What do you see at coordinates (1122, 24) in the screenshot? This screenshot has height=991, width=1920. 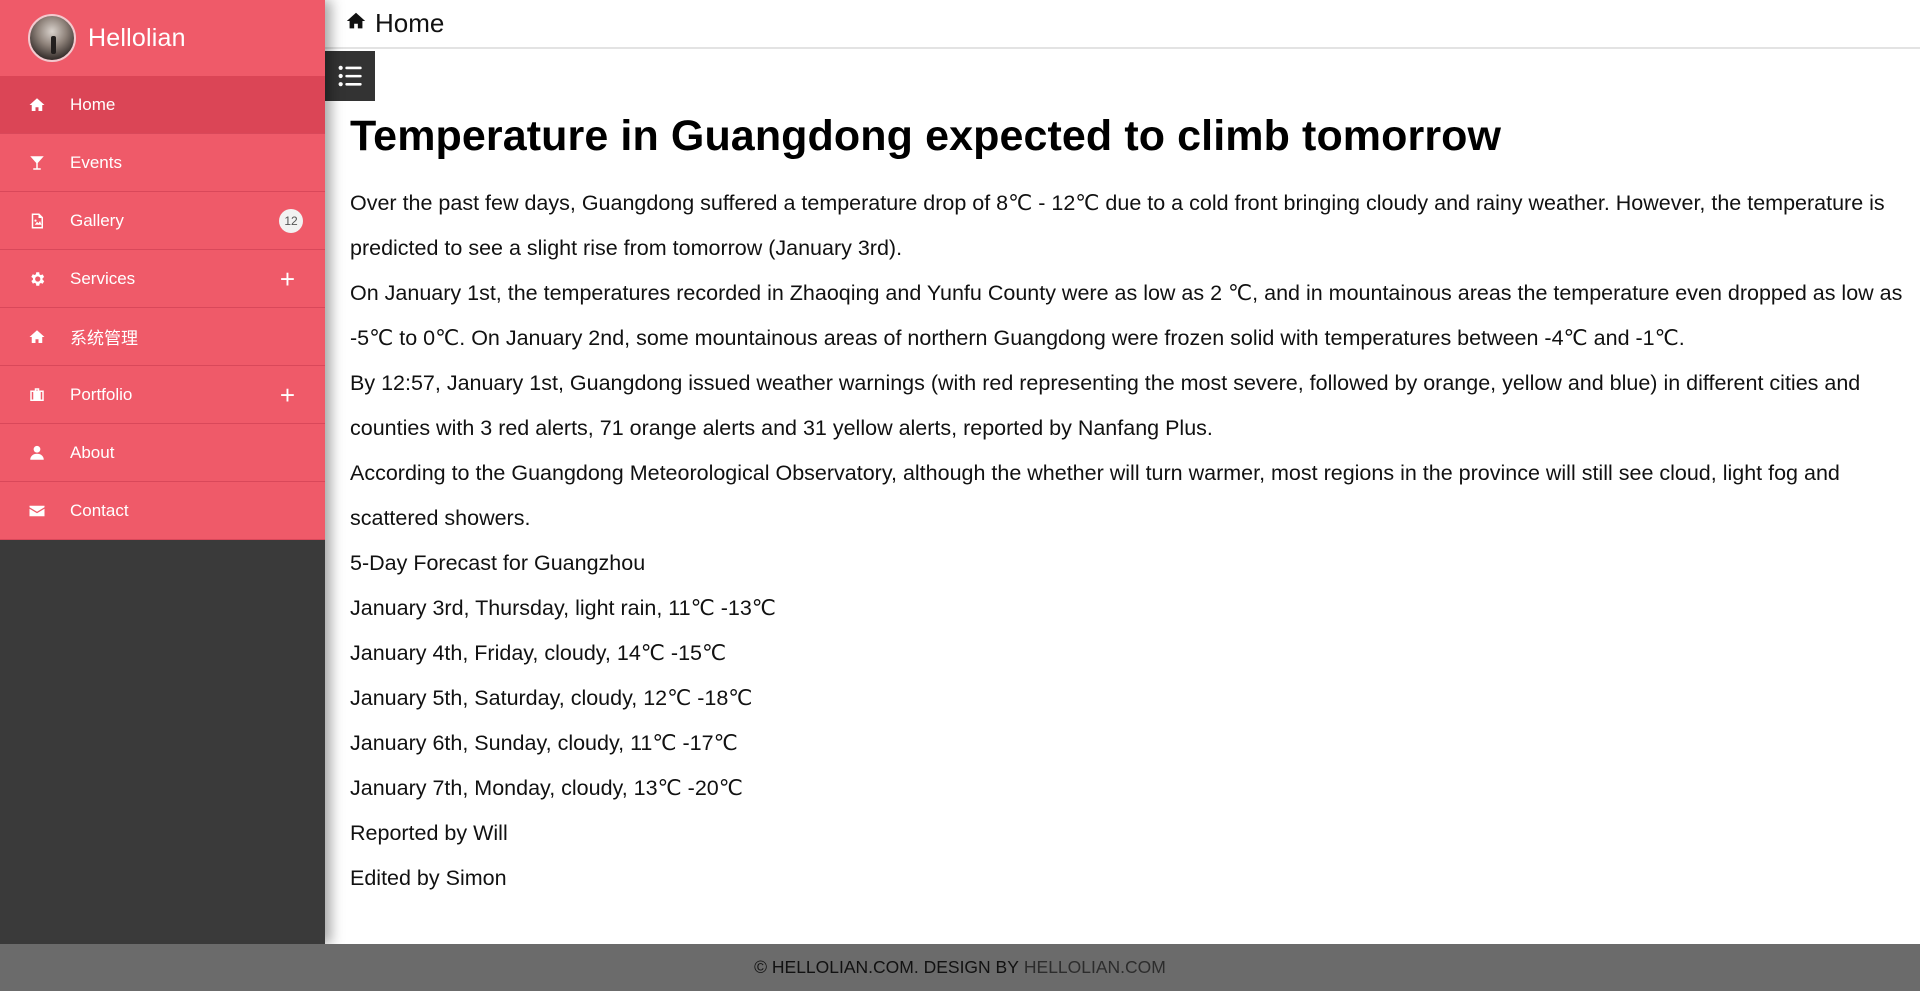 I see `top-bar: Home` at bounding box center [1122, 24].